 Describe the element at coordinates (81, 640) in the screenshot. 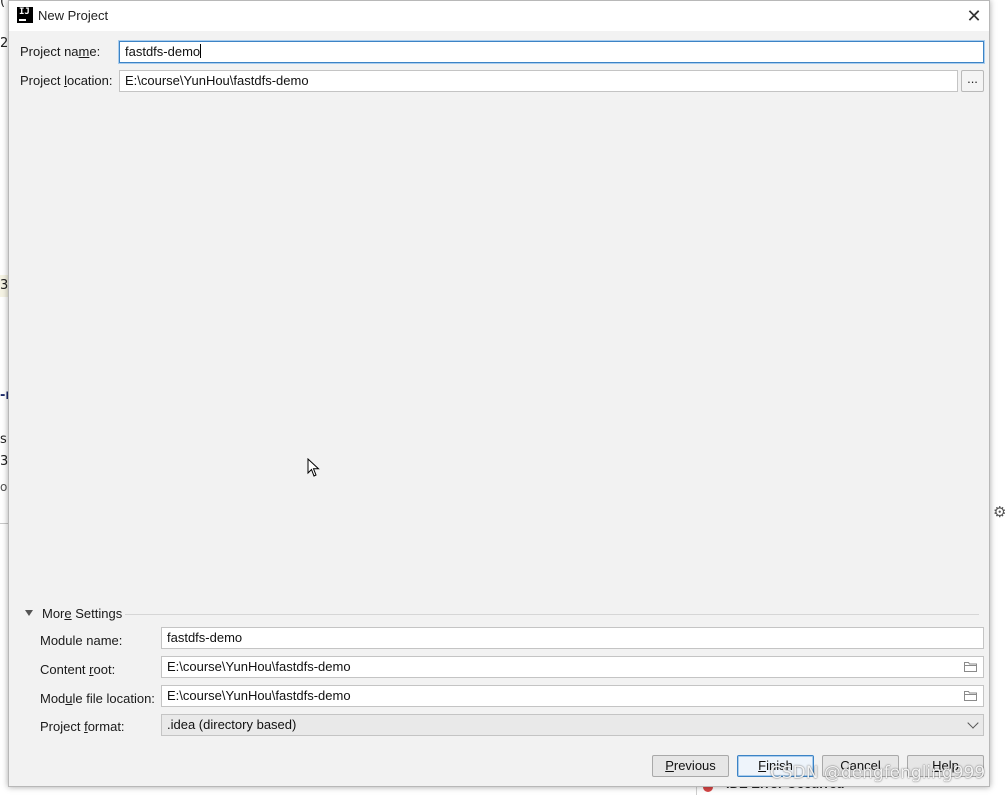

I see `module-name-label: Module name:` at that location.